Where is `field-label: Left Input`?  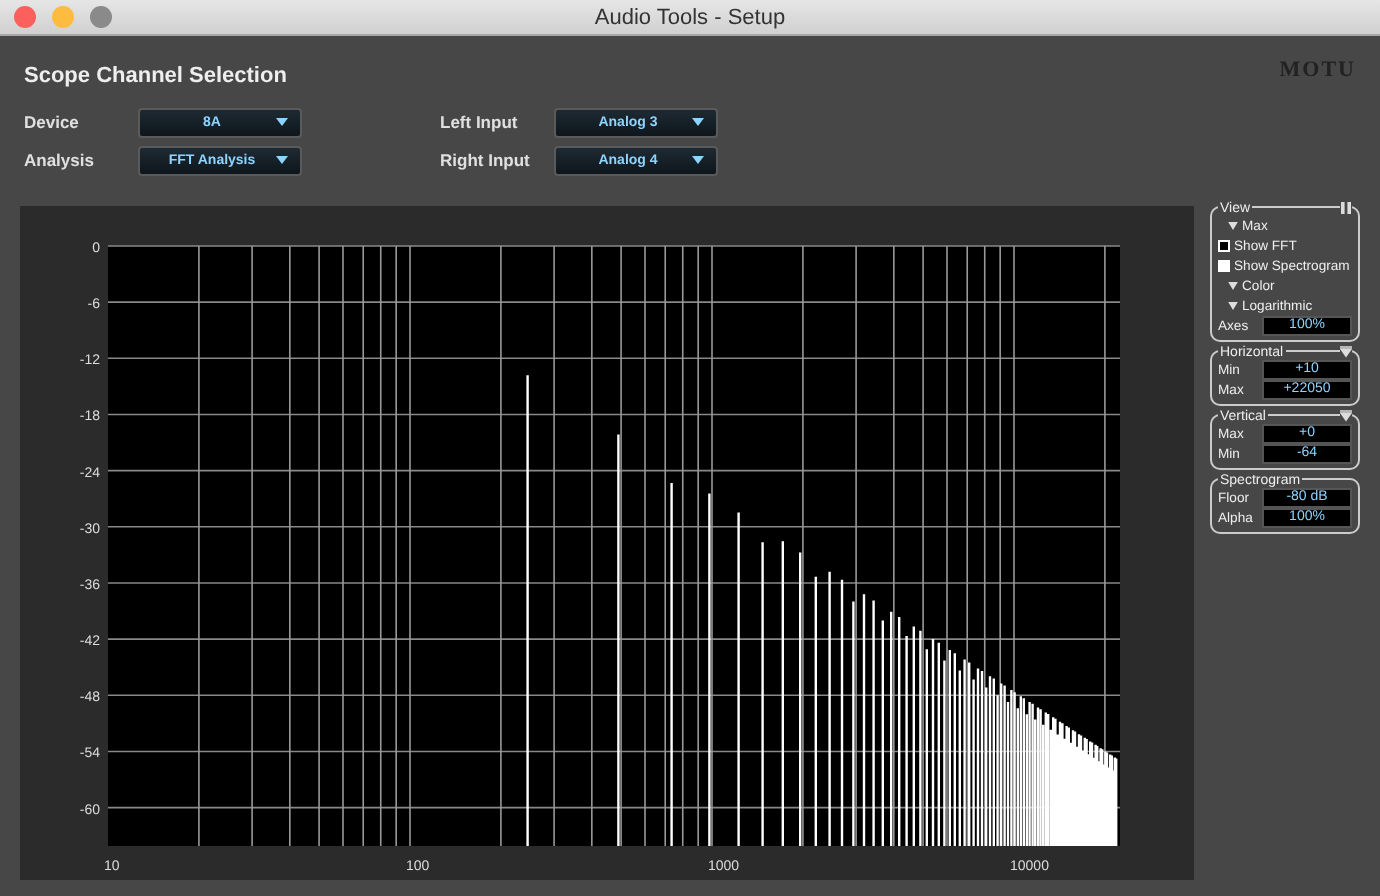
field-label: Left Input is located at coordinates (480, 122).